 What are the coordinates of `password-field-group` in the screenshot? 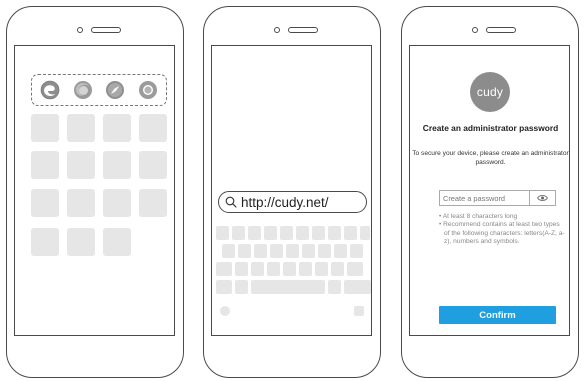 It's located at (497, 198).